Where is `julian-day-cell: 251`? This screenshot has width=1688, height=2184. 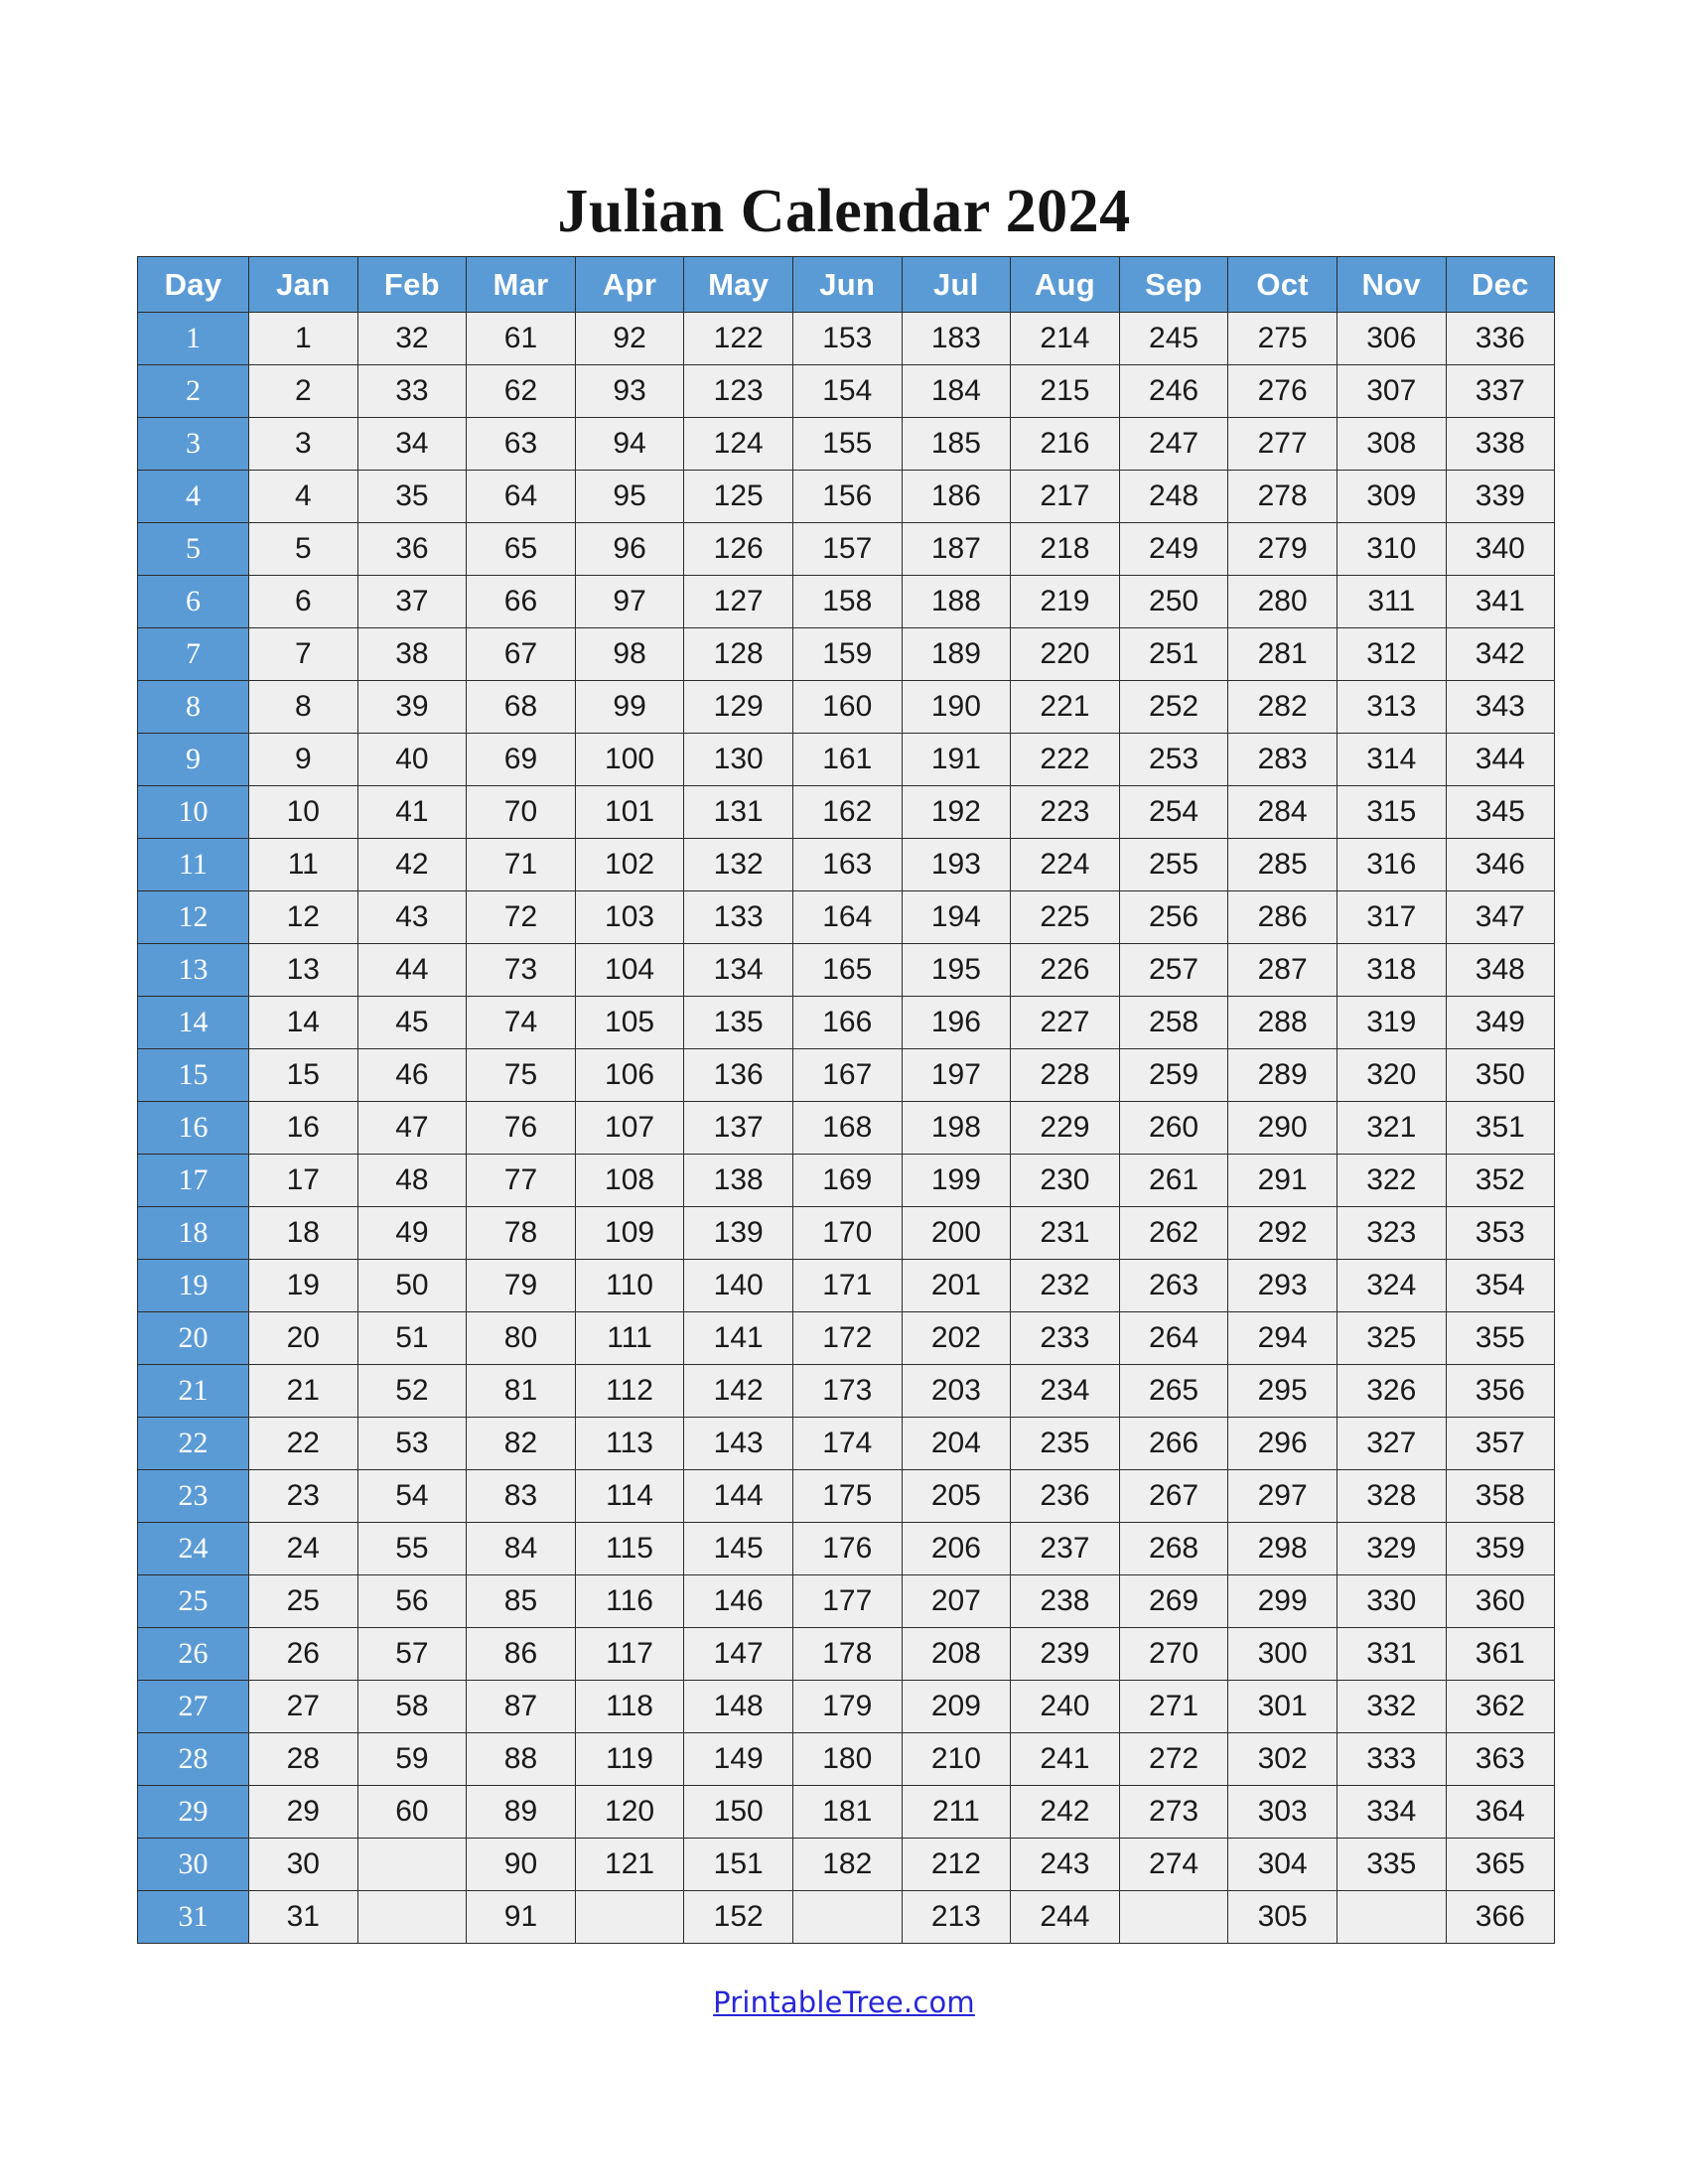
julian-day-cell: 251 is located at coordinates (1173, 654).